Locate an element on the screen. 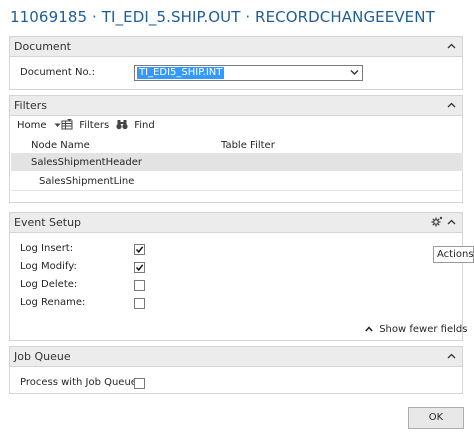  process-with-job-queue-label: Process with Job Queue: is located at coordinates (80, 382).